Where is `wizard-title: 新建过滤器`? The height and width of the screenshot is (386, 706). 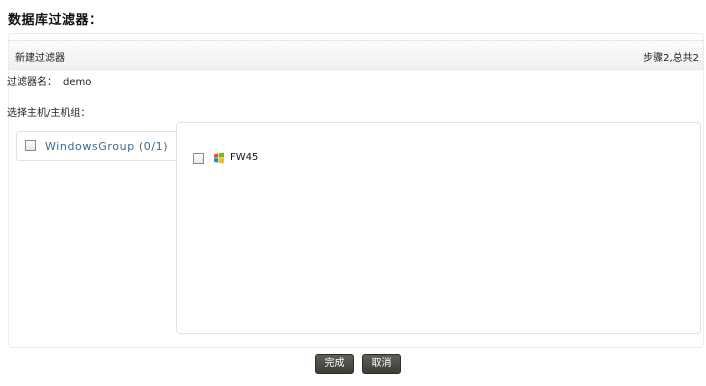
wizard-title: 新建过滤器 is located at coordinates (40, 58).